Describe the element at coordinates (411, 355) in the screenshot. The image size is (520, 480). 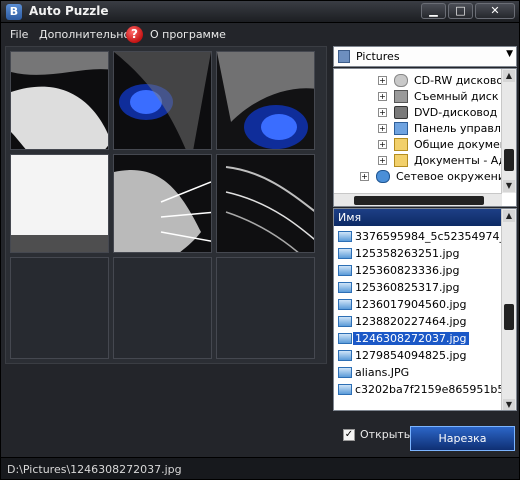
I see `file-name: 1279854094825.jpg` at that location.